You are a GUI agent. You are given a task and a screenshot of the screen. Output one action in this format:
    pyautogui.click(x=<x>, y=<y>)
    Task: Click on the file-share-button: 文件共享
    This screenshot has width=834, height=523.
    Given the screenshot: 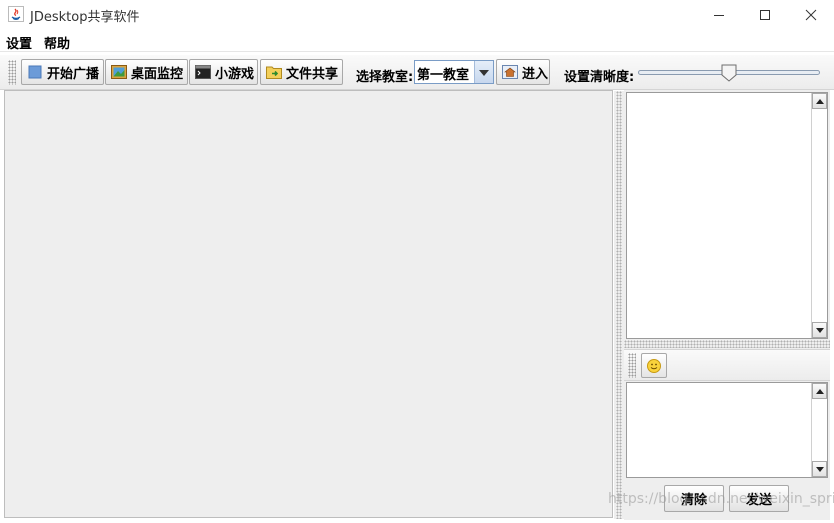 What is the action you would take?
    pyautogui.click(x=301, y=72)
    